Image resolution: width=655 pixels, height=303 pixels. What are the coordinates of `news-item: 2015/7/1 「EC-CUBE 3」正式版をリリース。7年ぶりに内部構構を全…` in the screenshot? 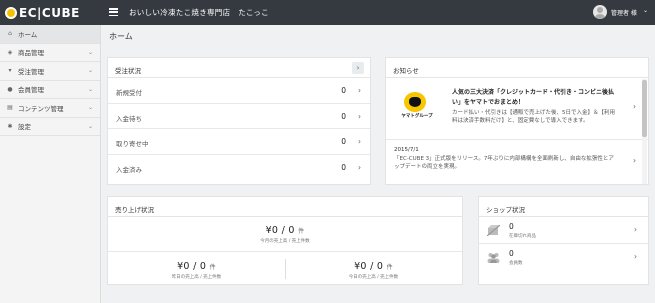 It's located at (517, 162).